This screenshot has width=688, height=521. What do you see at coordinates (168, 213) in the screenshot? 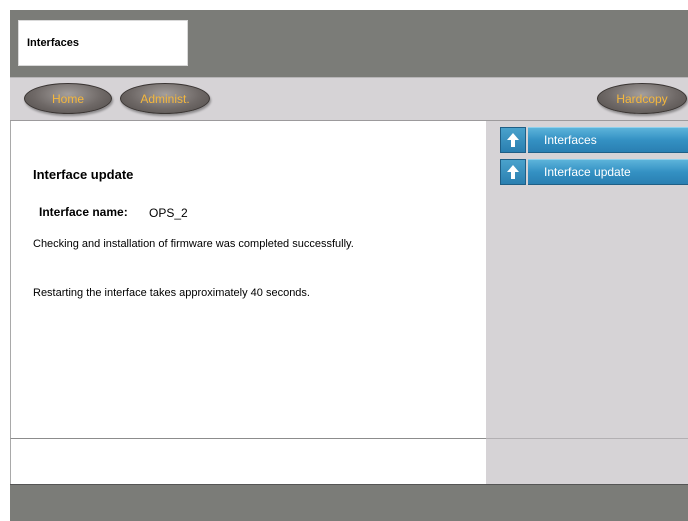
I see `interface-name-value: OPS_2` at bounding box center [168, 213].